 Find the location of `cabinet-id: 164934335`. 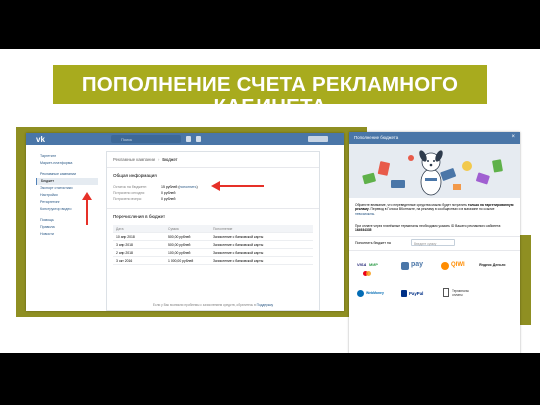

cabinet-id: 164934335 is located at coordinates (363, 230).